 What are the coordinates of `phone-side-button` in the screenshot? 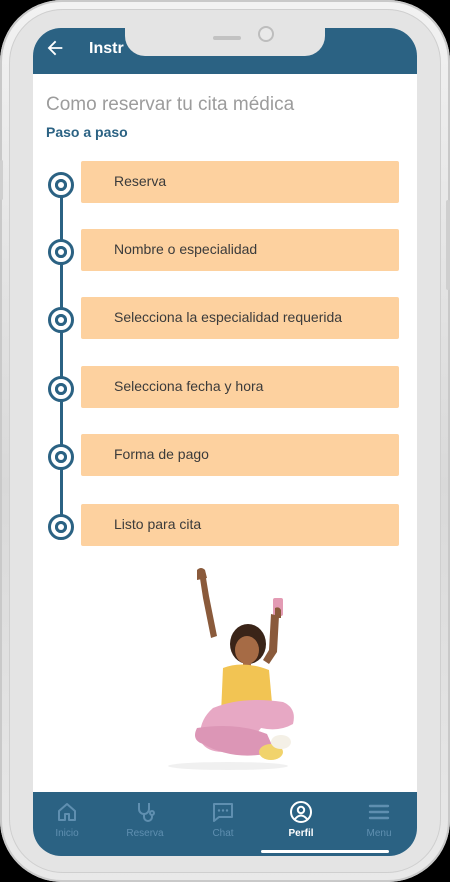 It's located at (448, 245).